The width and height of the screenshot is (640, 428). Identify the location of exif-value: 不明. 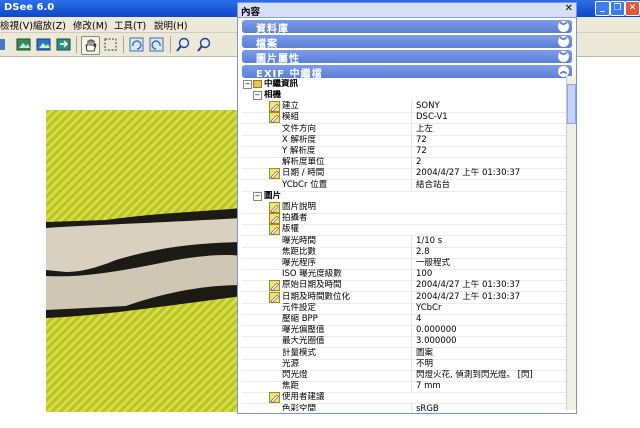
(491, 364).